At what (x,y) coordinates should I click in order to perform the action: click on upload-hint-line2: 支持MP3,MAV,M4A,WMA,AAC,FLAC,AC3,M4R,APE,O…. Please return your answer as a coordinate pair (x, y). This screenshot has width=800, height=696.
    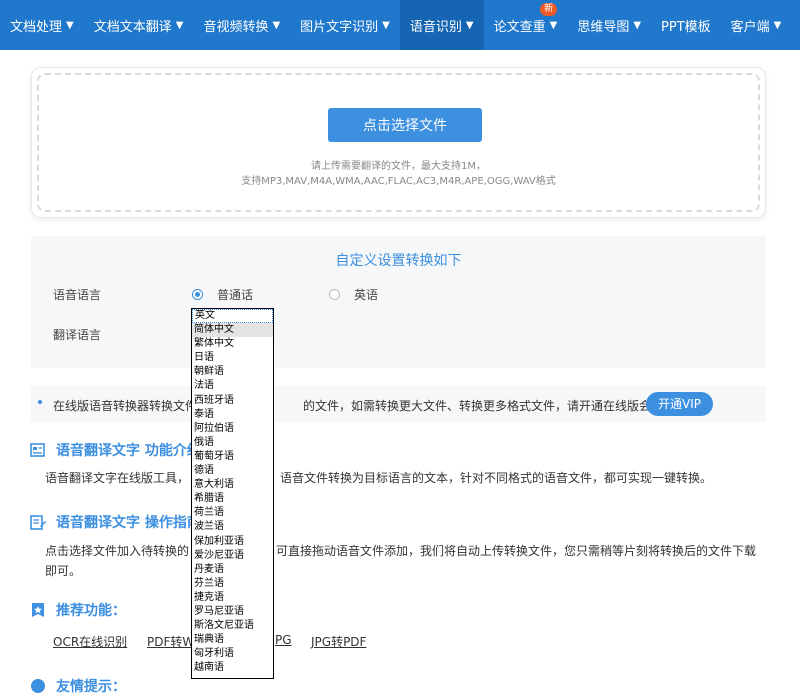
    Looking at the image, I should click on (398, 181).